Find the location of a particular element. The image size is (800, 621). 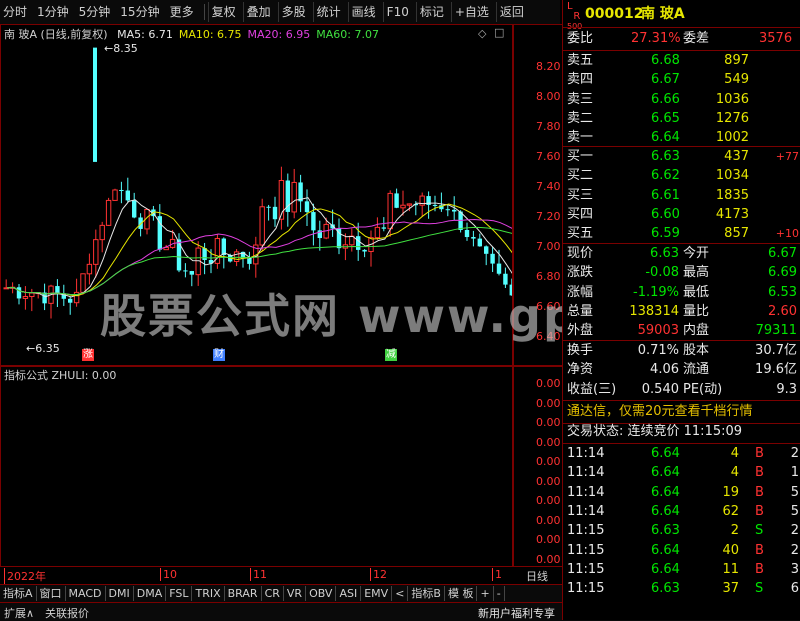

indicator-tab-17: - is located at coordinates (499, 593).